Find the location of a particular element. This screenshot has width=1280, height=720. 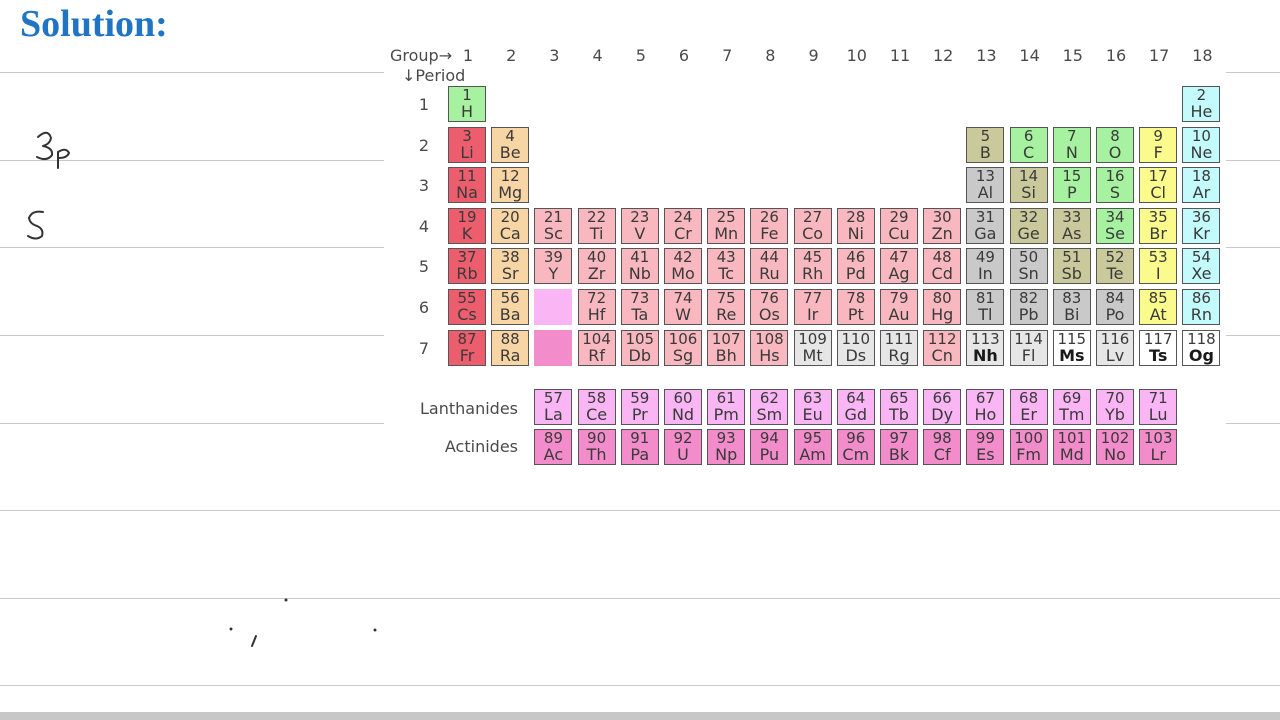

atomic-number: 59 is located at coordinates (640, 398).